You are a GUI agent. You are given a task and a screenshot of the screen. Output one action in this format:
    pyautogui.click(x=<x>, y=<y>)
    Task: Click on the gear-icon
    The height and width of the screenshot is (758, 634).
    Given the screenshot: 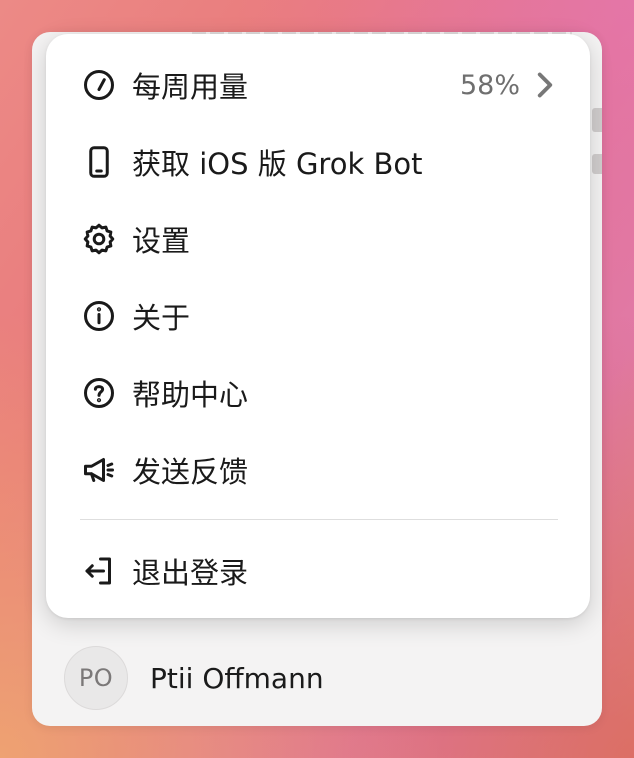 What is the action you would take?
    pyautogui.click(x=99, y=239)
    